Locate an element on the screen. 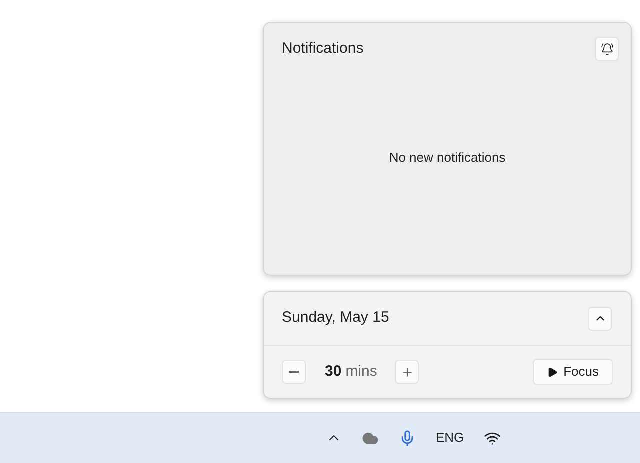 This screenshot has width=640, height=463. date-label: Sunday, May 15 is located at coordinates (336, 318).